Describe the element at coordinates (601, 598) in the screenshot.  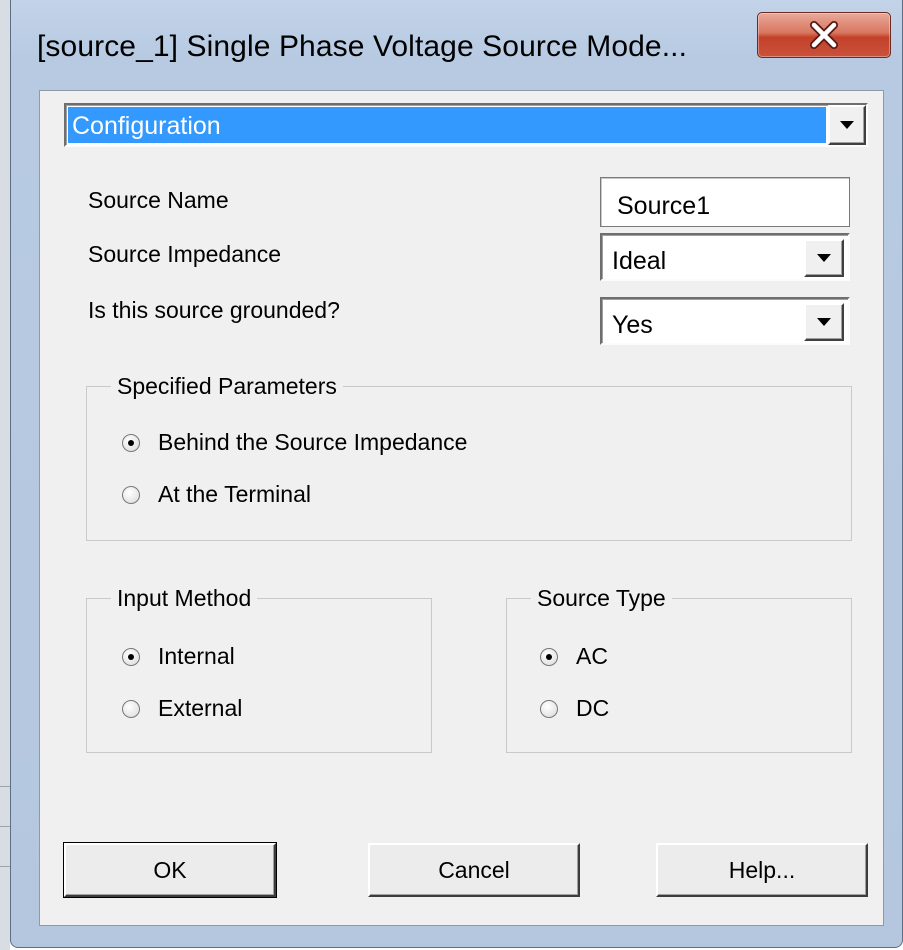
I see `source-type-title: Source Type` at that location.